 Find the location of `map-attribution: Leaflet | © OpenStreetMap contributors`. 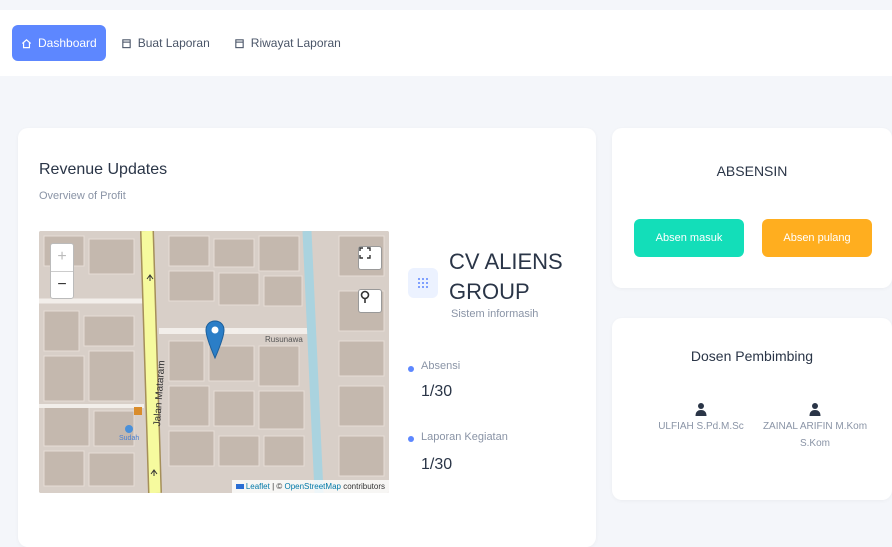

map-attribution: Leaflet | © OpenStreetMap contributors is located at coordinates (310, 486).